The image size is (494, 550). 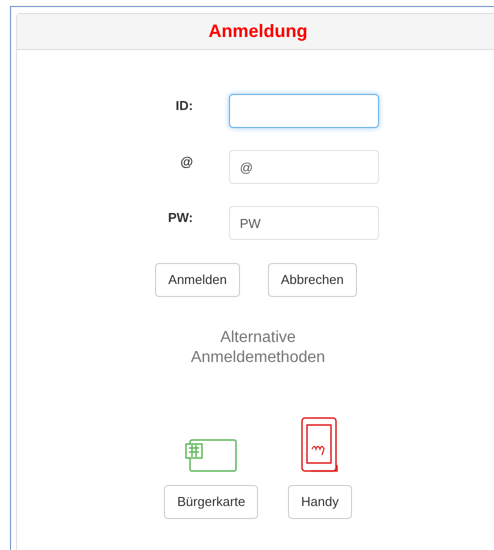 I want to click on login-method-button: Bürgerkarte, so click(x=211, y=502).